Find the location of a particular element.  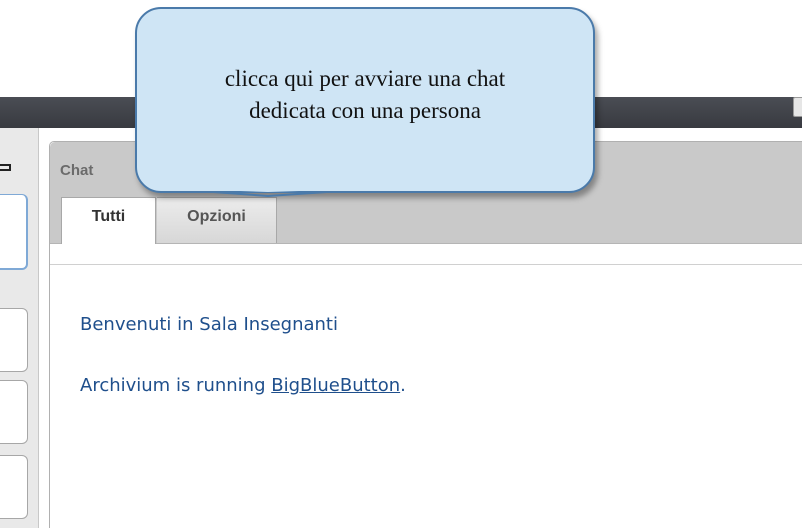

running-message: Archivium is running BigBlueButton. is located at coordinates (243, 385).